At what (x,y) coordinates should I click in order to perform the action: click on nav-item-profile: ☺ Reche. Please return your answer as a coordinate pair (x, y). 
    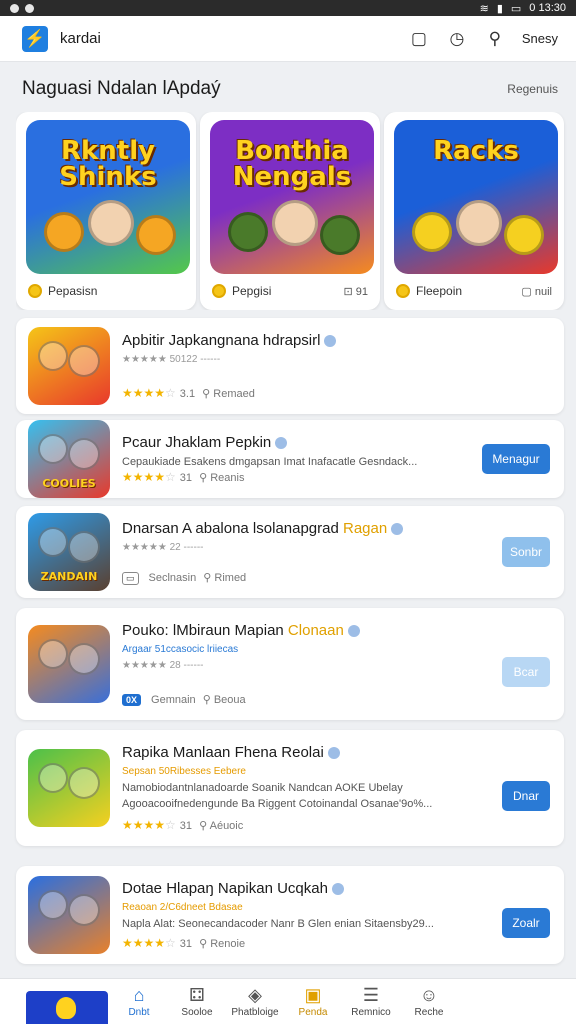
    Looking at the image, I should click on (429, 1001).